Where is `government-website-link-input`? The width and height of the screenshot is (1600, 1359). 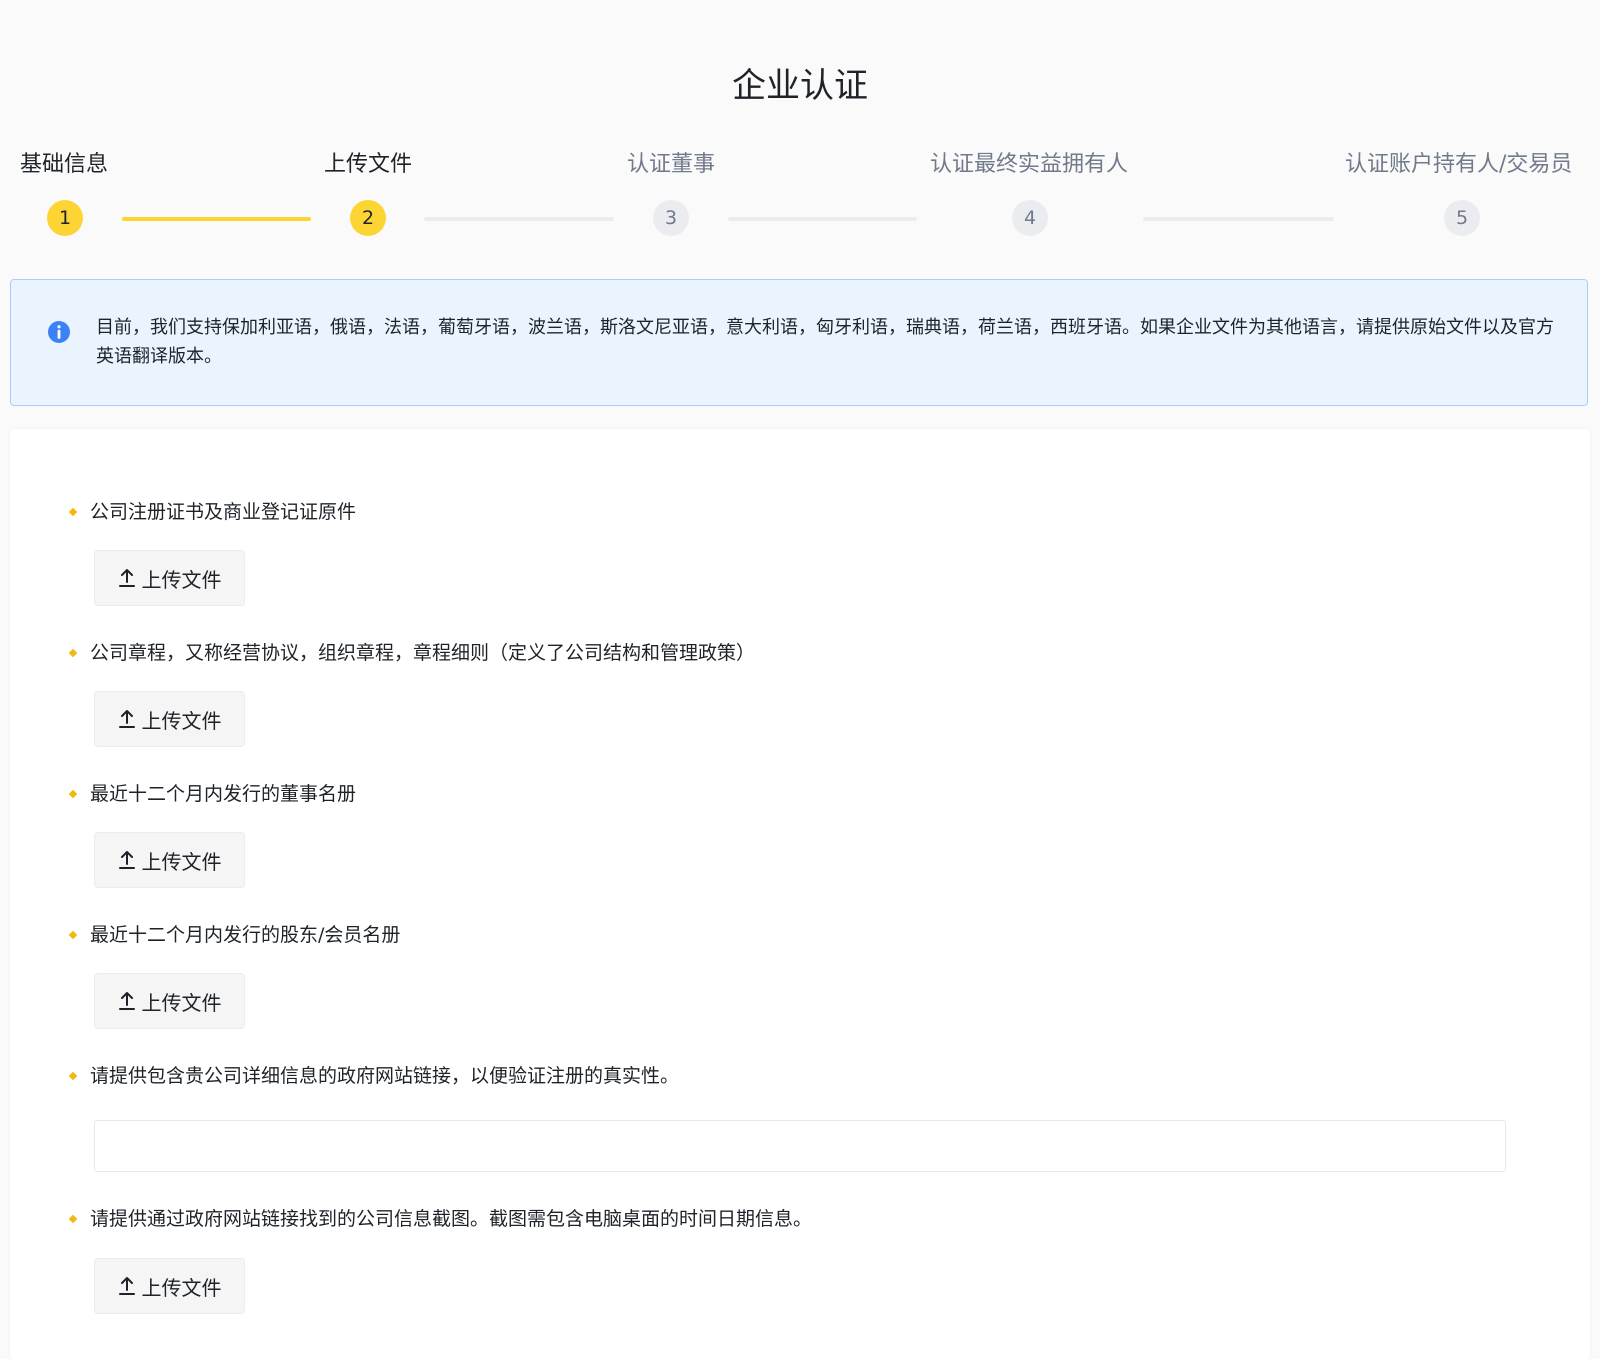
government-website-link-input is located at coordinates (800, 1146).